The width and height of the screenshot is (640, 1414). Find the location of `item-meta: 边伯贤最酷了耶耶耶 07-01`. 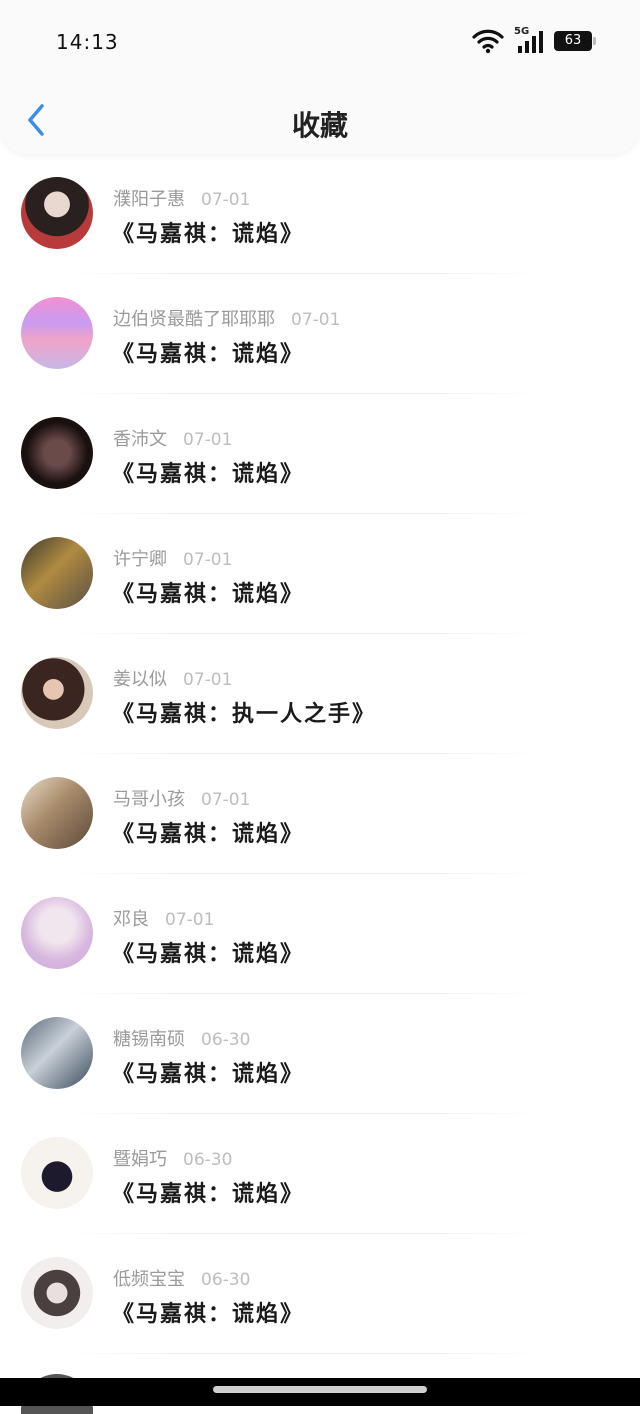

item-meta: 边伯贤最酷了耶耶耶 07-01 is located at coordinates (226, 318).